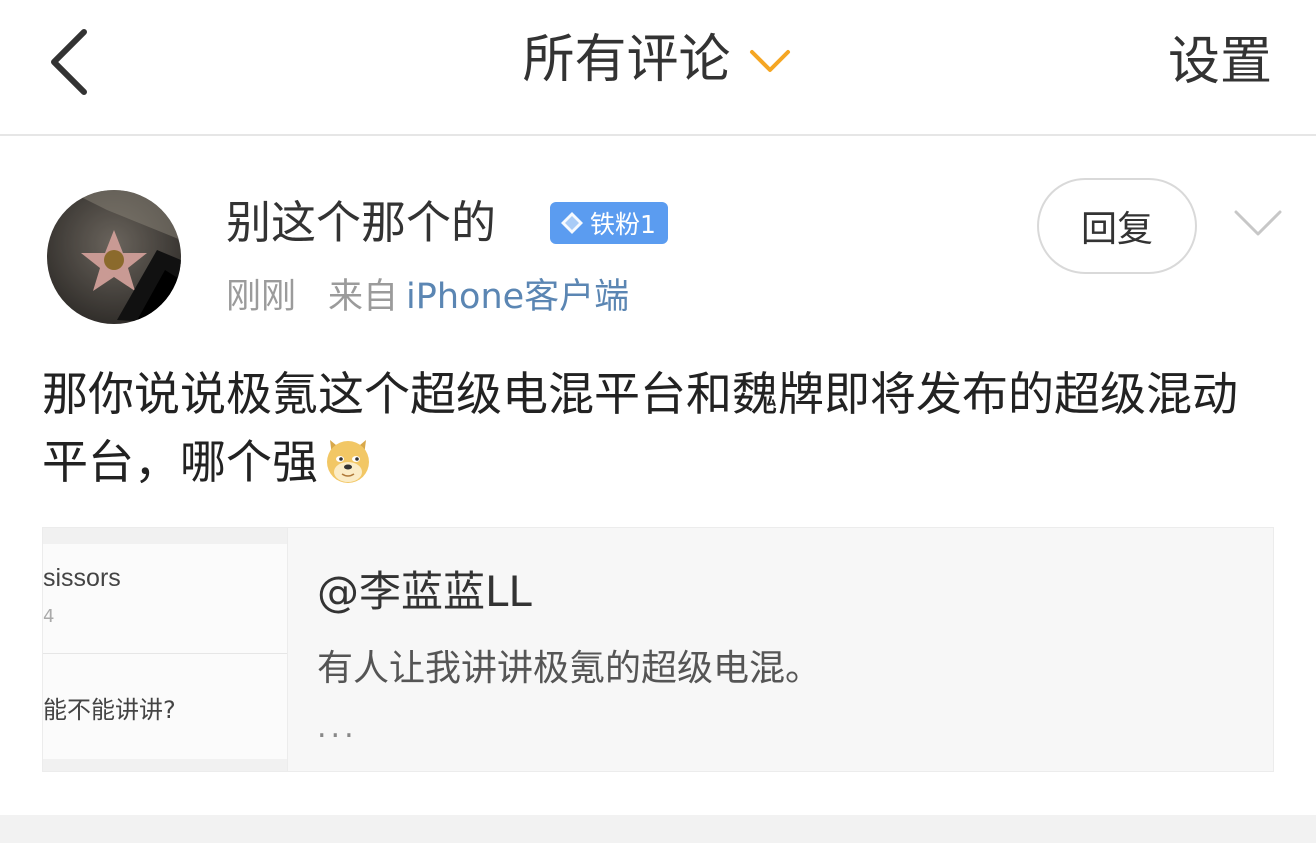  I want to click on title-group: 所有评论, so click(658, 60).